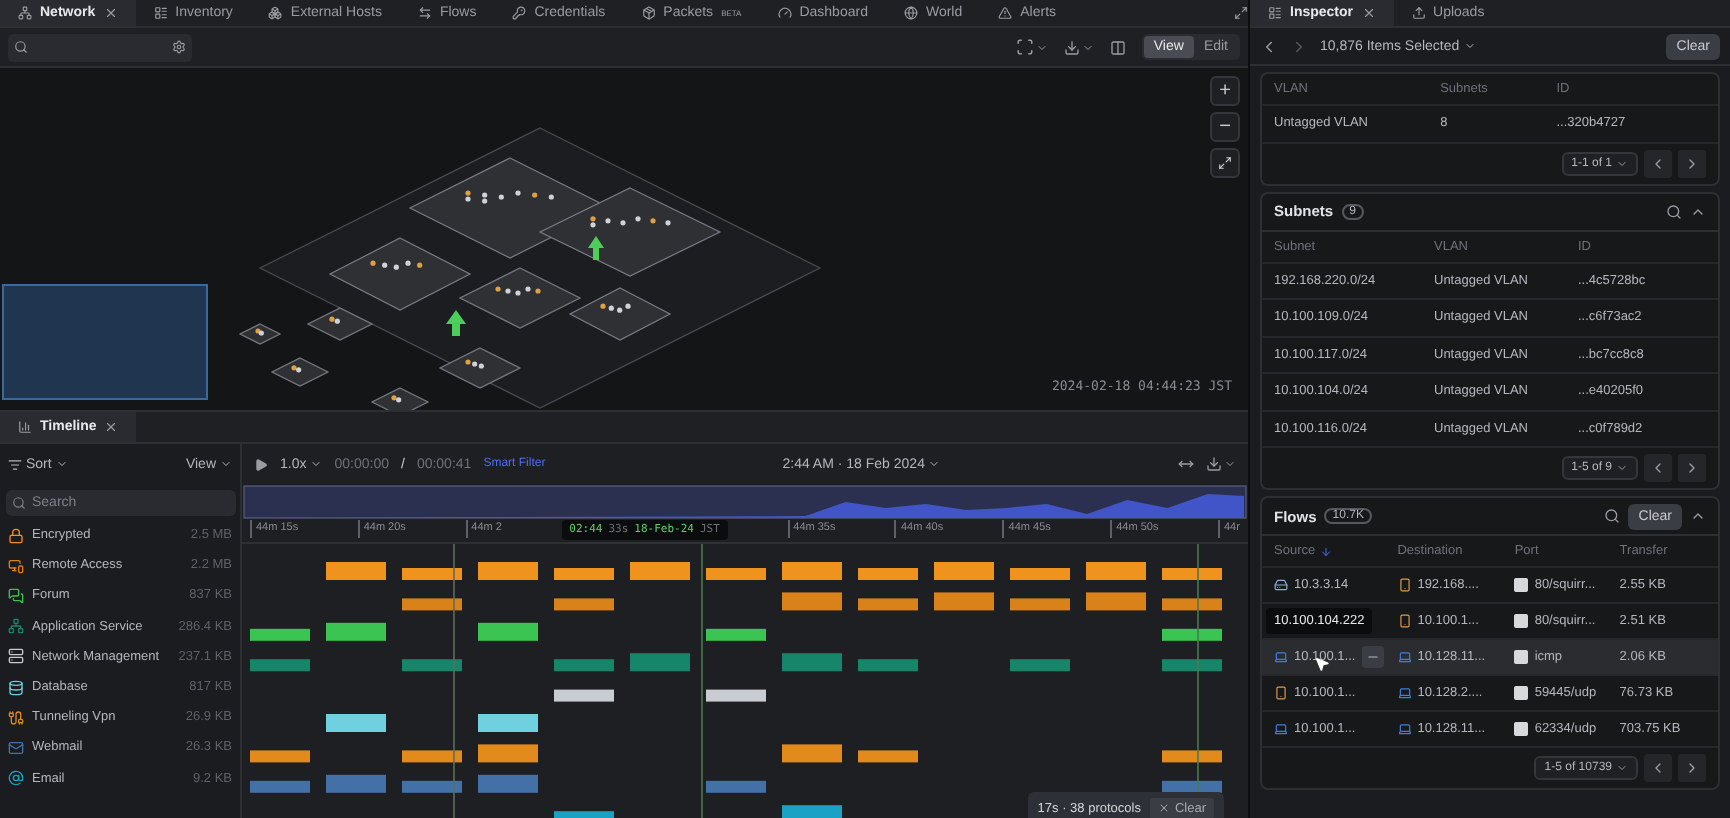  Describe the element at coordinates (1225, 91) in the screenshot. I see `zoom-in-button: +` at that location.